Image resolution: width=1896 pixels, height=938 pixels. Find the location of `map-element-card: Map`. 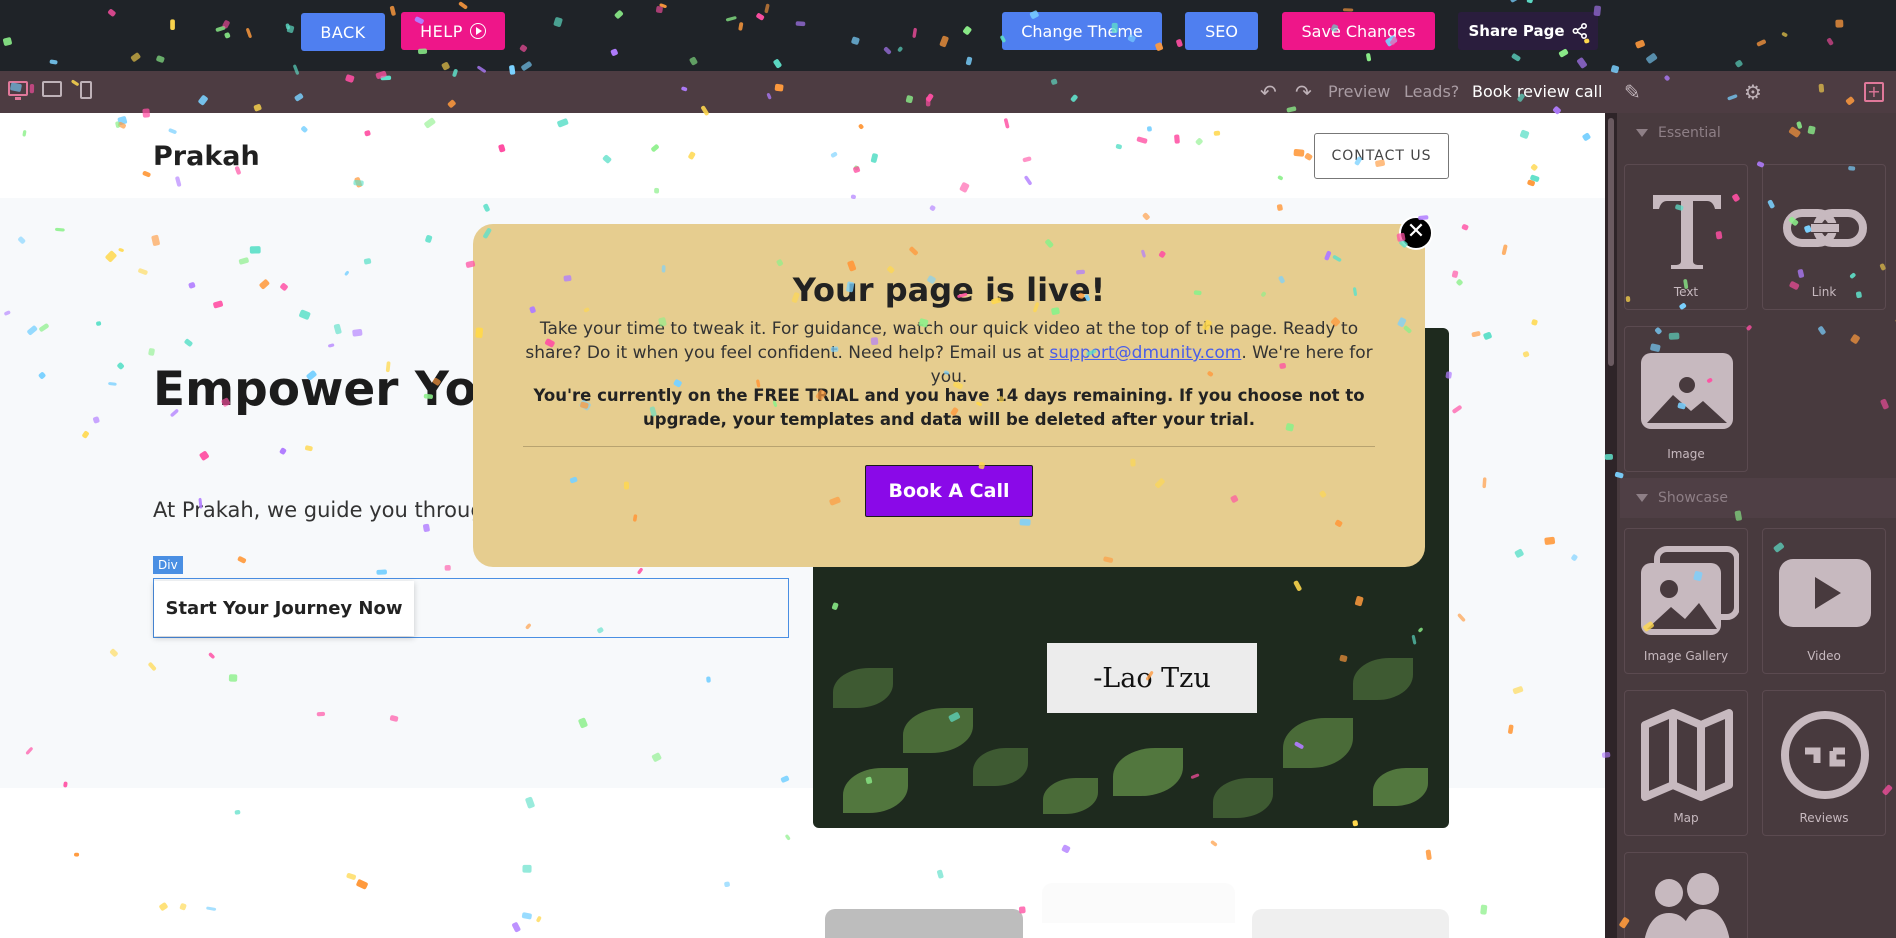

map-element-card: Map is located at coordinates (1686, 763).